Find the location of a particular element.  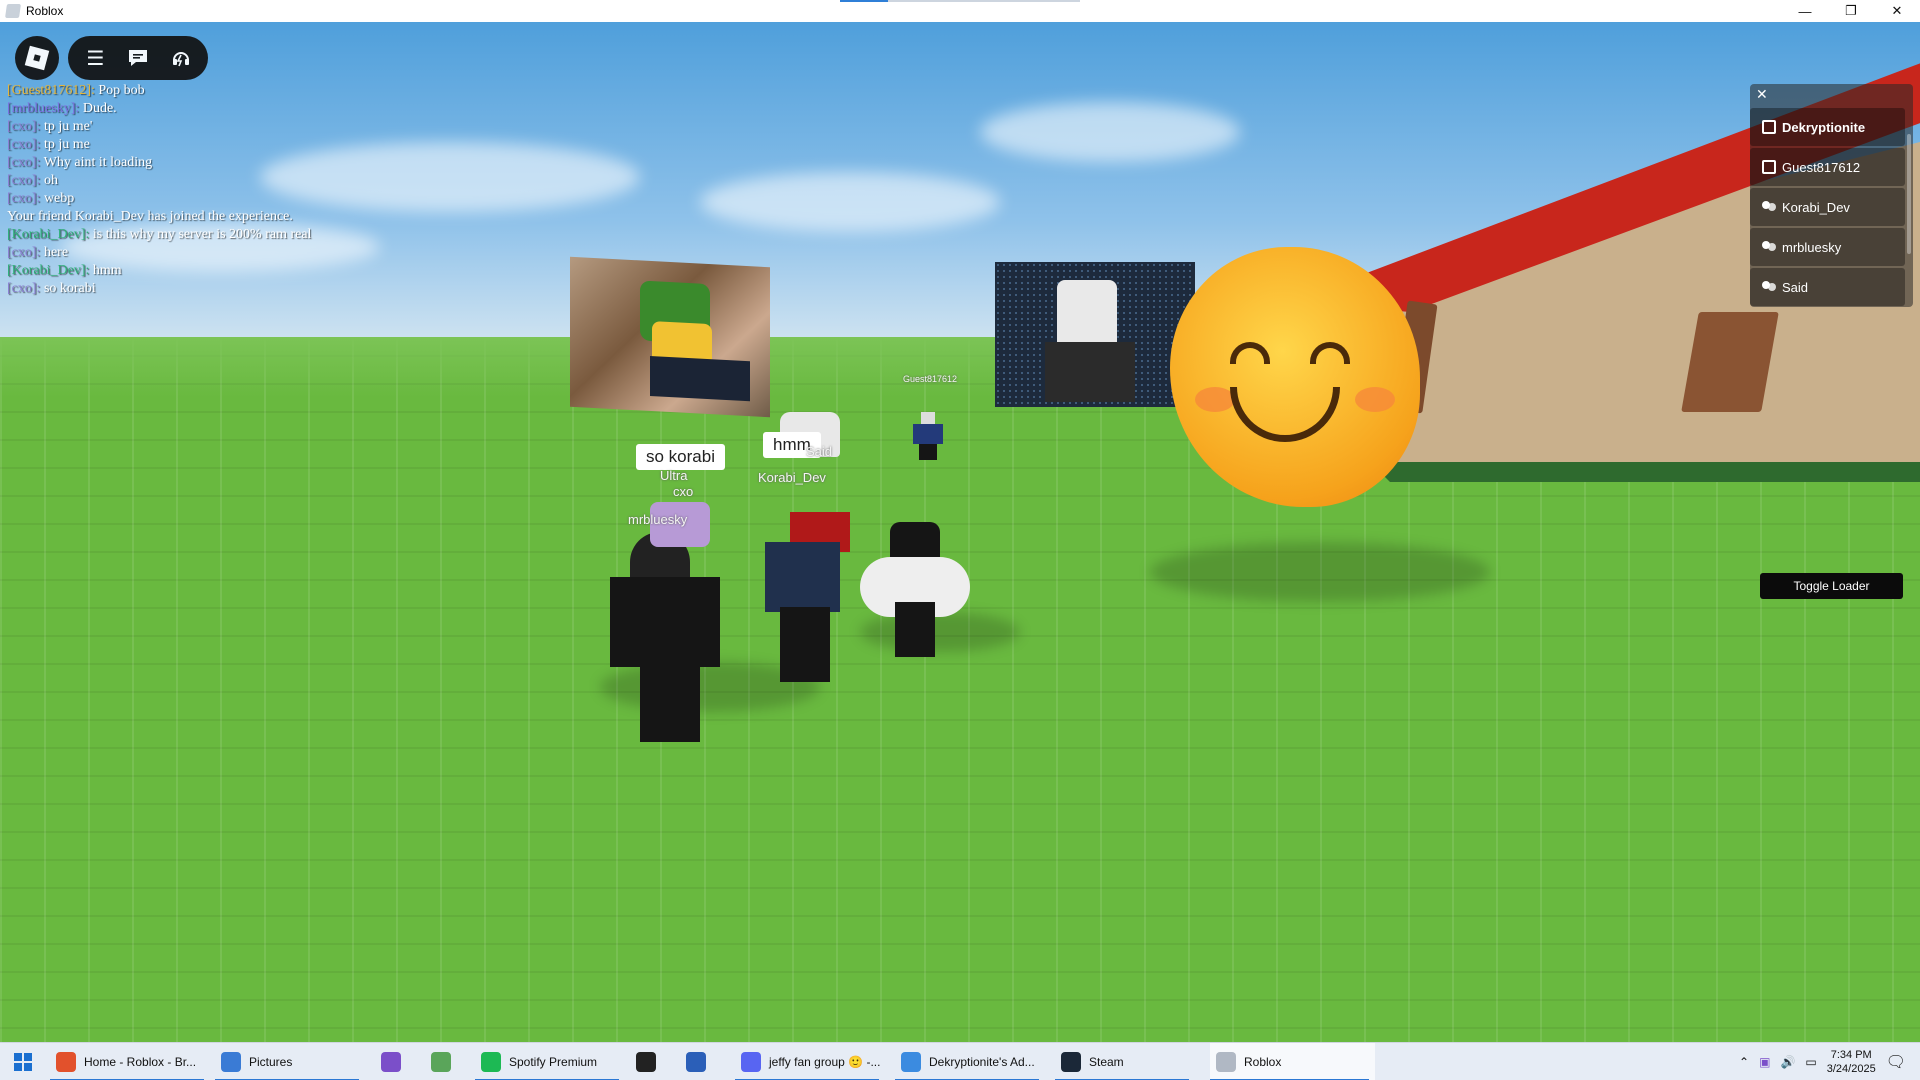

chat-message-text: Pop bob is located at coordinates (119, 90).